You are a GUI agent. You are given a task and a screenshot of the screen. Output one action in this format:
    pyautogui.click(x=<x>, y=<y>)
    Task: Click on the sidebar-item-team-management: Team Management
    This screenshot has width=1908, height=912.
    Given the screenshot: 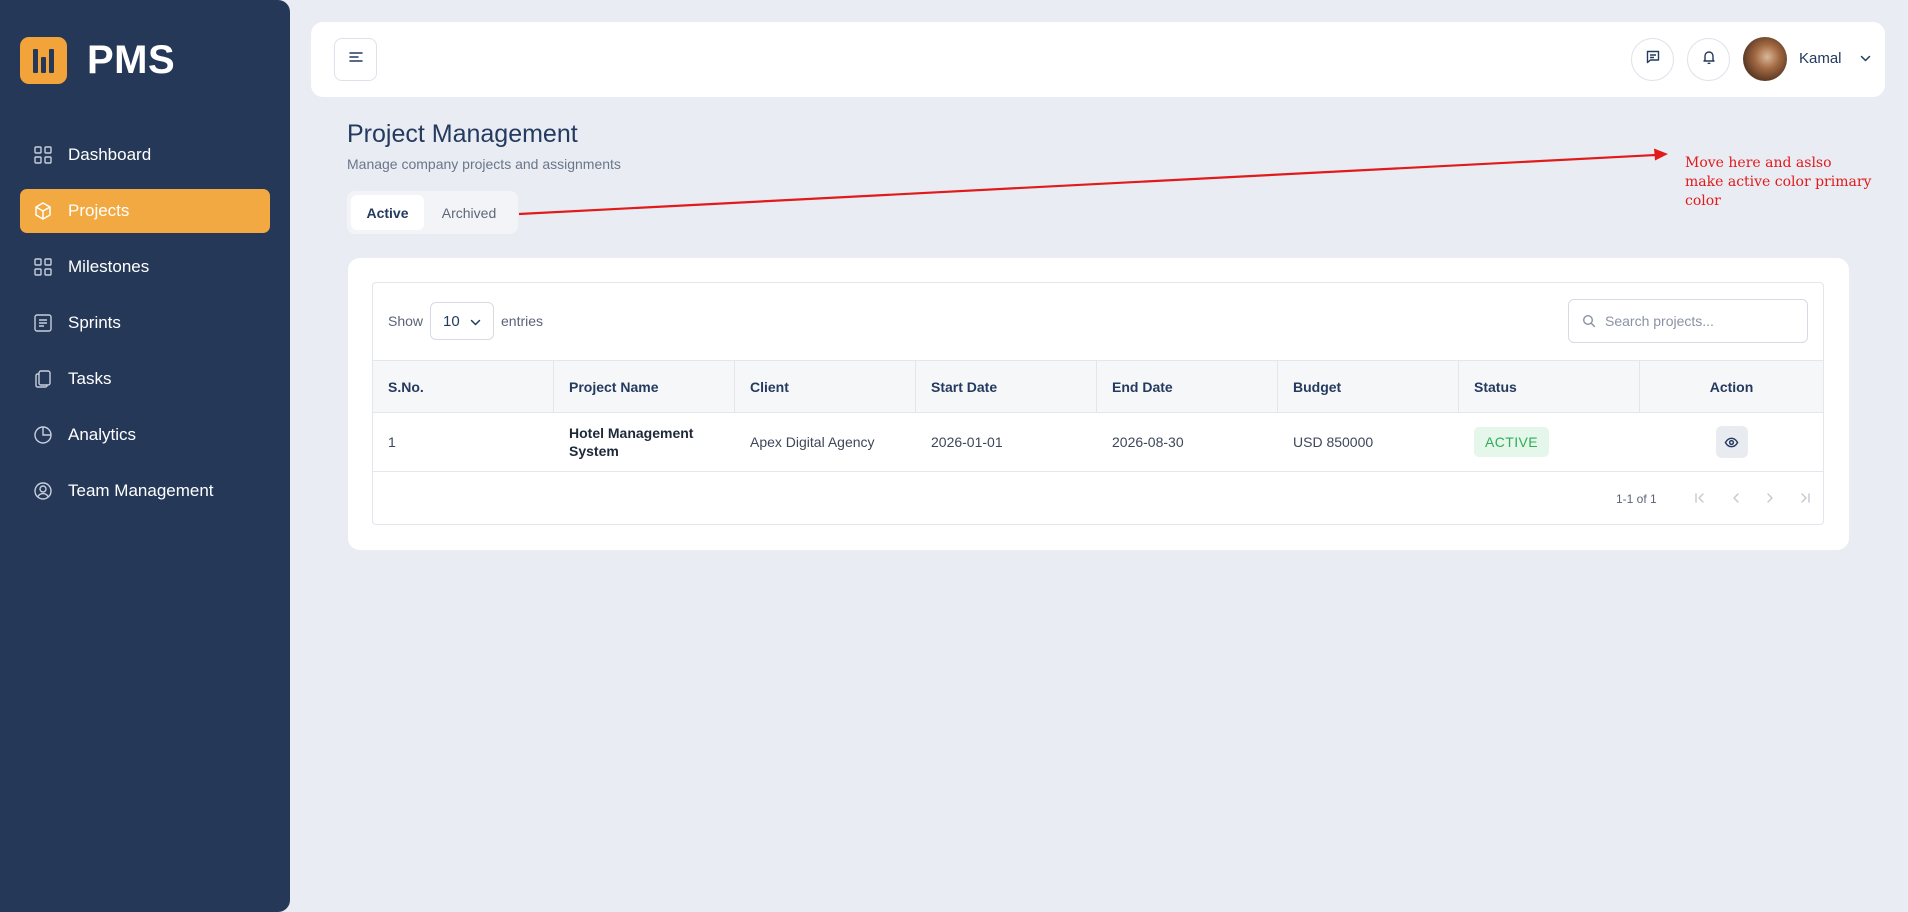 What is the action you would take?
    pyautogui.click(x=145, y=491)
    